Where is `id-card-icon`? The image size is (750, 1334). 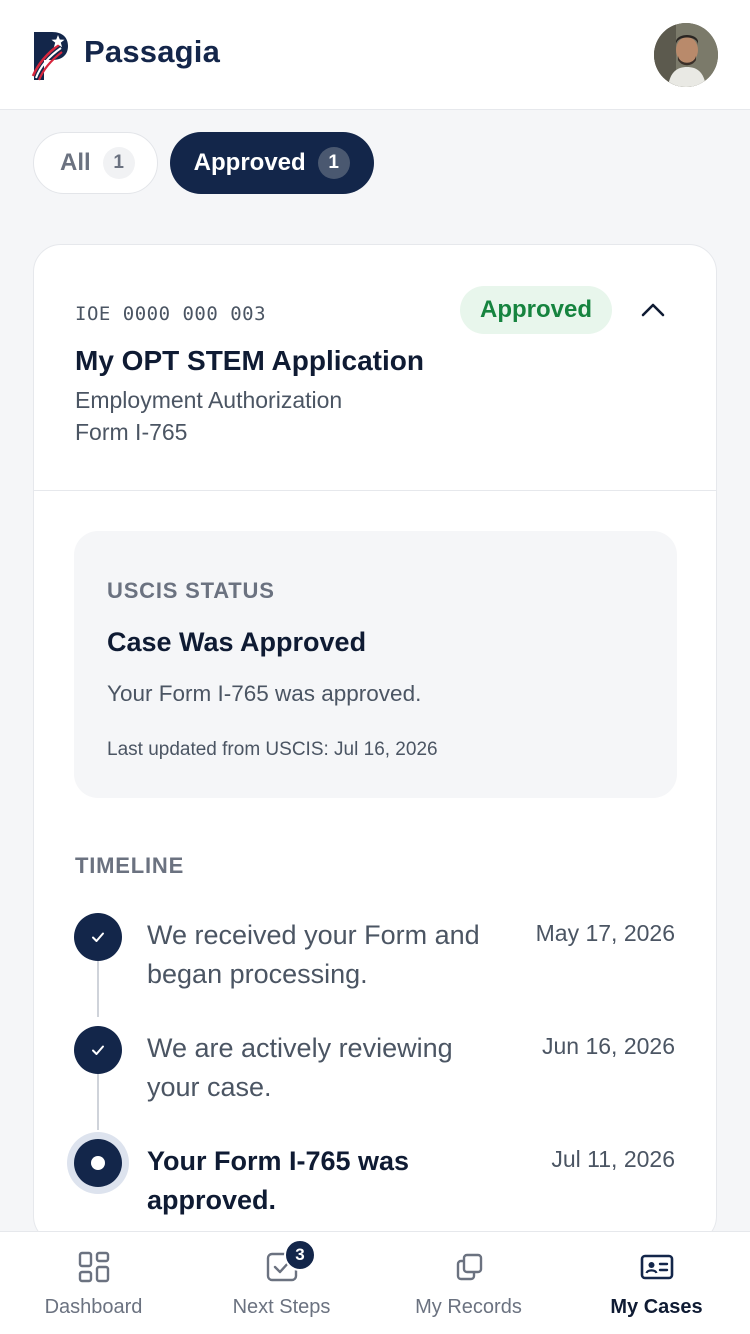 id-card-icon is located at coordinates (656, 1267).